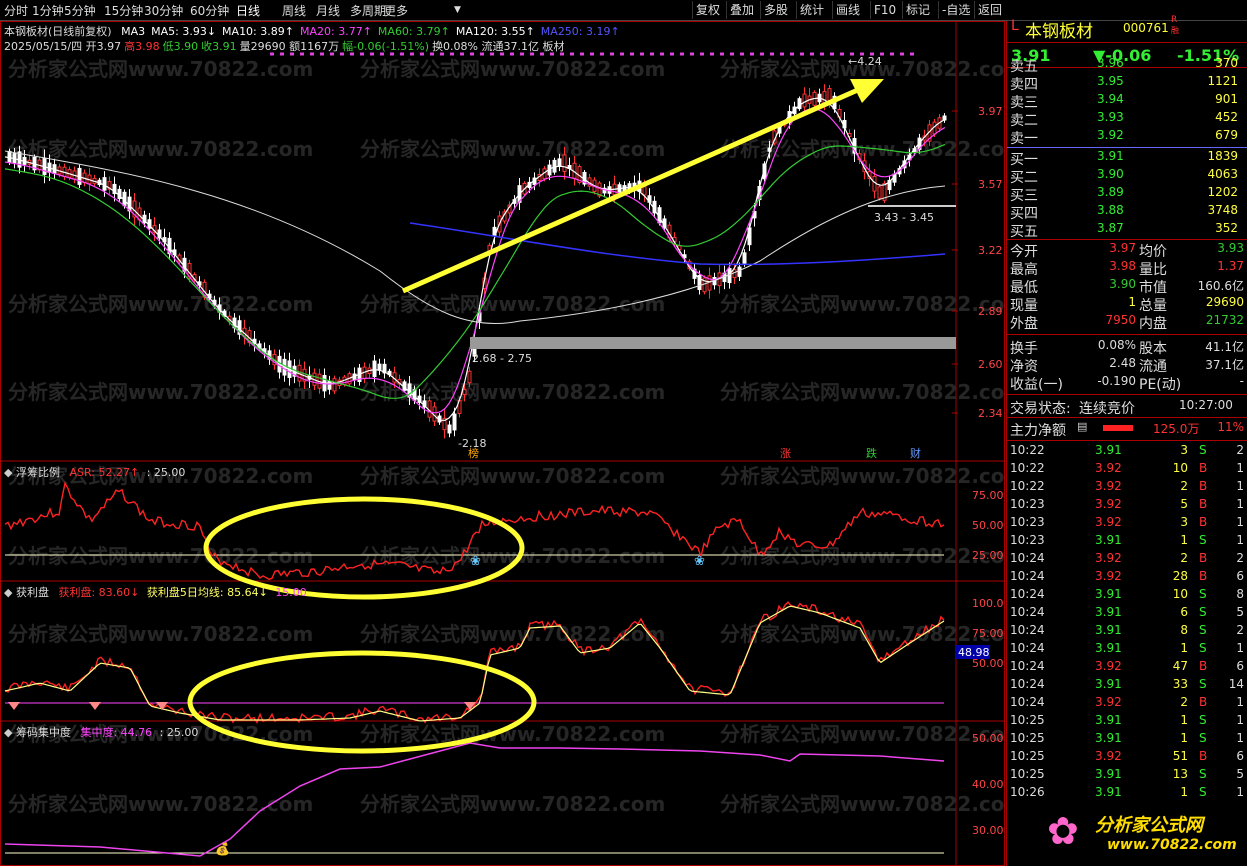  Describe the element at coordinates (294, 10) in the screenshot. I see `period-tab-7: 周线` at that location.